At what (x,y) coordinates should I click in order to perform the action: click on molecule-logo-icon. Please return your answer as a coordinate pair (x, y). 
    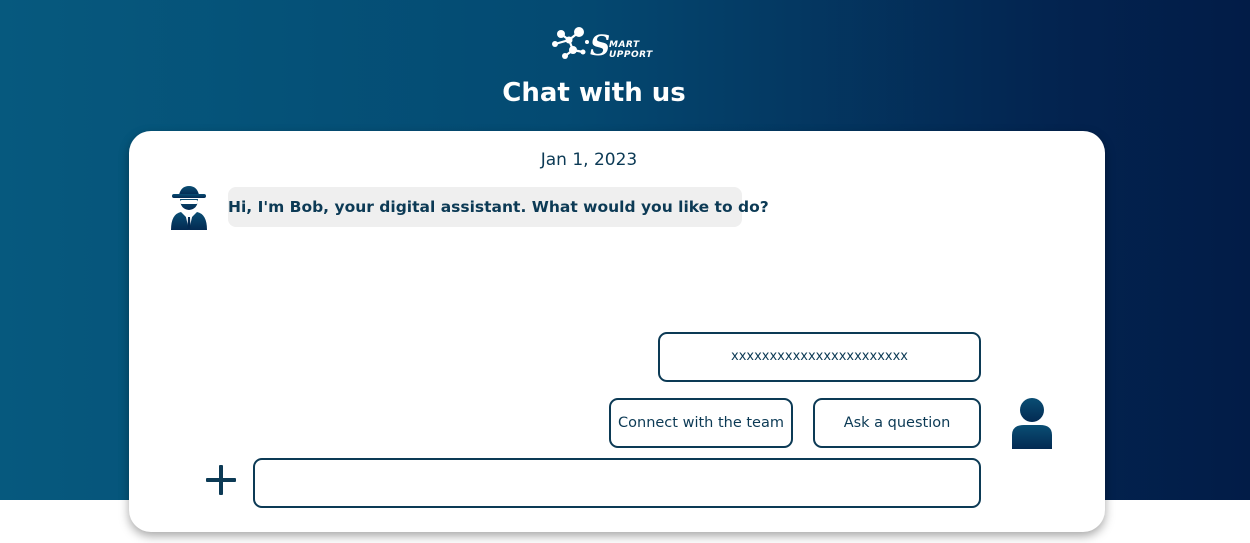
    Looking at the image, I should click on (570, 43).